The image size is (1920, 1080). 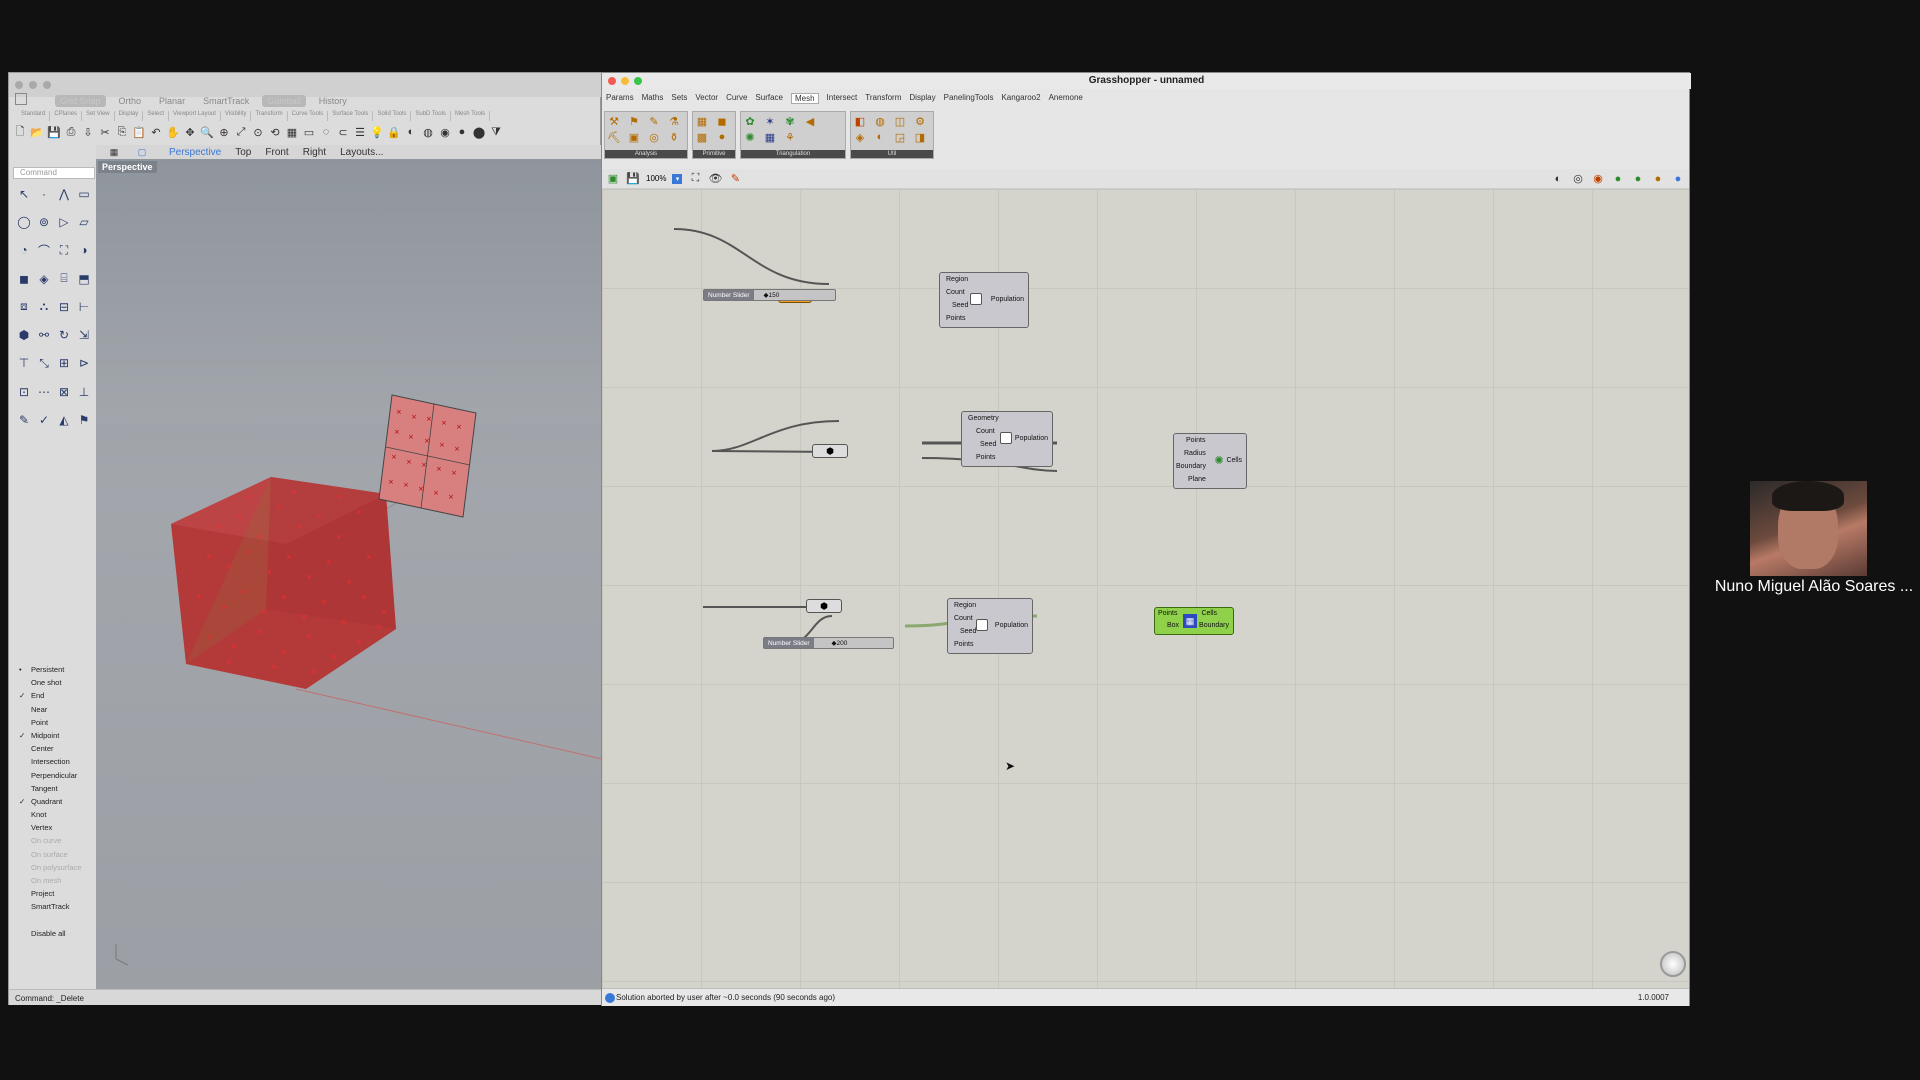 I want to click on osnap-item: Intersection, so click(x=59, y=761).